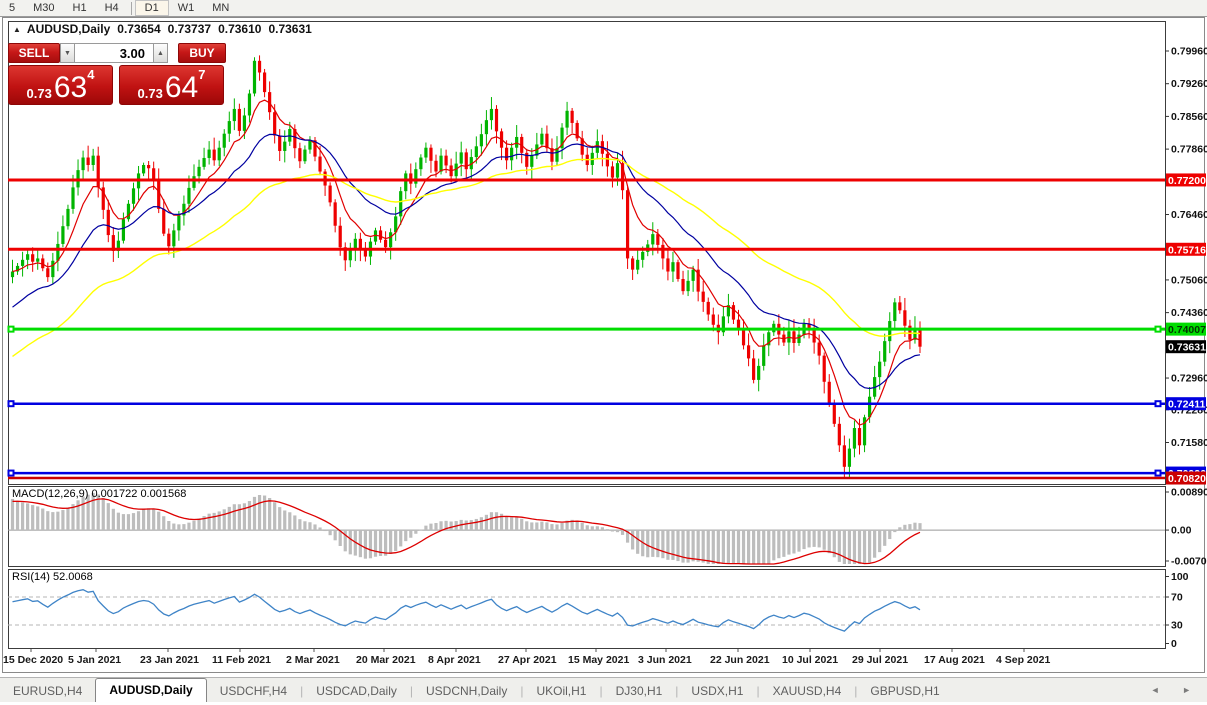 The width and height of the screenshot is (1207, 705). Describe the element at coordinates (561, 691) in the screenshot. I see `tab-ukoil-h1: UKOil,H1` at that location.